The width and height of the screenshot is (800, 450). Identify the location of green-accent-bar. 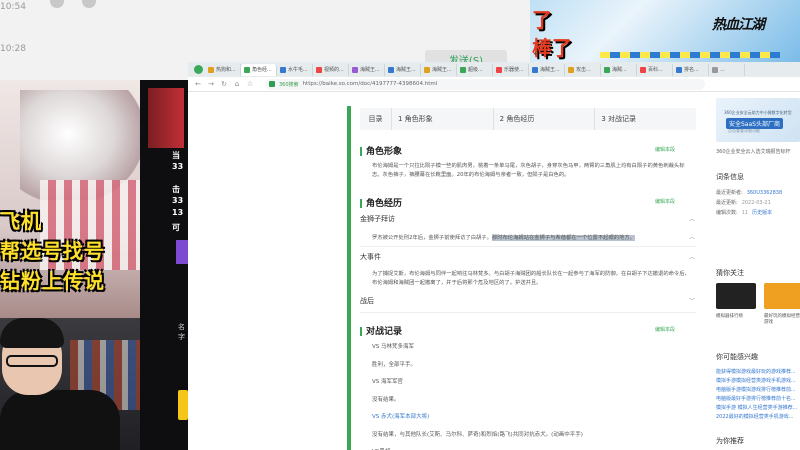
(349, 278).